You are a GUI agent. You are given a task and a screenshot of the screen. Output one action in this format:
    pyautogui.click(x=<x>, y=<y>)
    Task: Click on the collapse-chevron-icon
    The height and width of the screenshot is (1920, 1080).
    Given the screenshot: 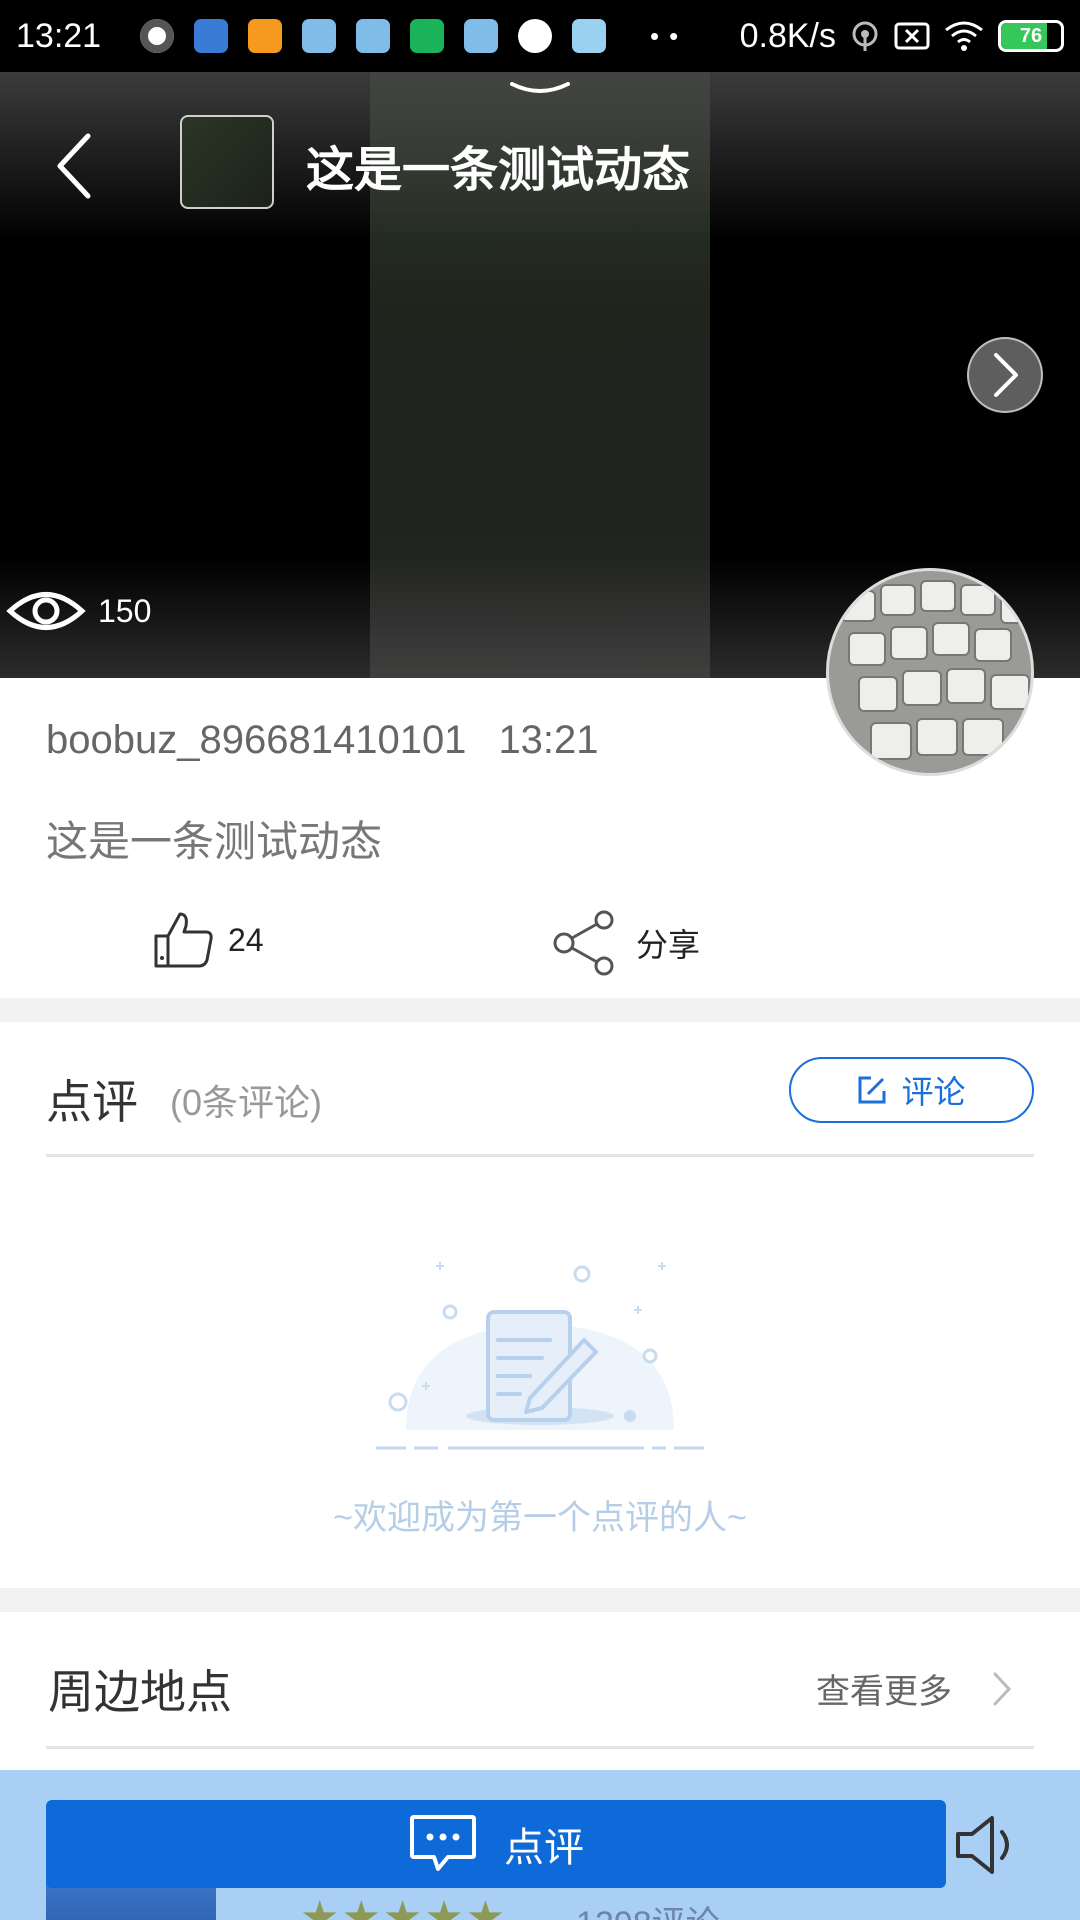 What is the action you would take?
    pyautogui.click(x=540, y=90)
    